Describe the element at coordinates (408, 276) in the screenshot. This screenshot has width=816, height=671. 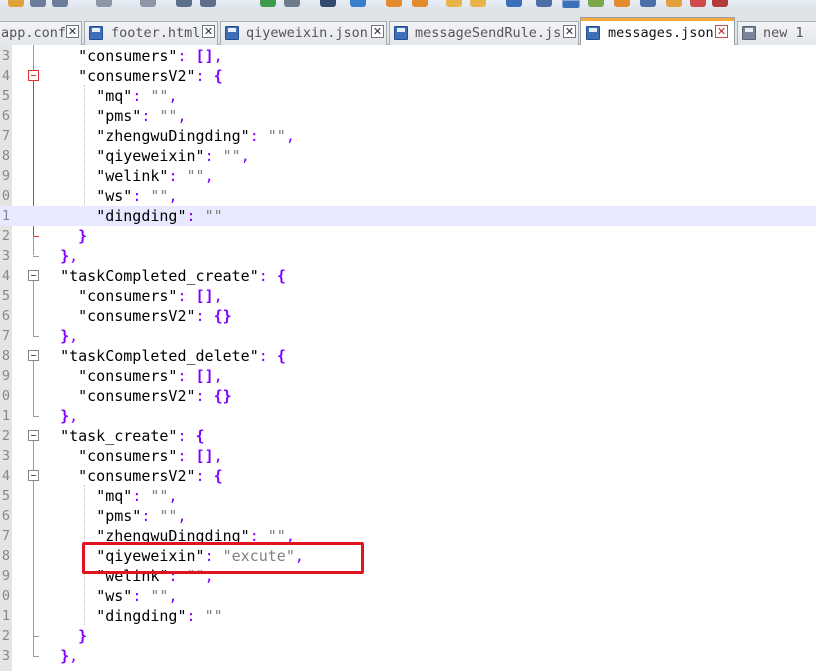
I see `code-line: 4 "taskCompleted_create": {` at that location.